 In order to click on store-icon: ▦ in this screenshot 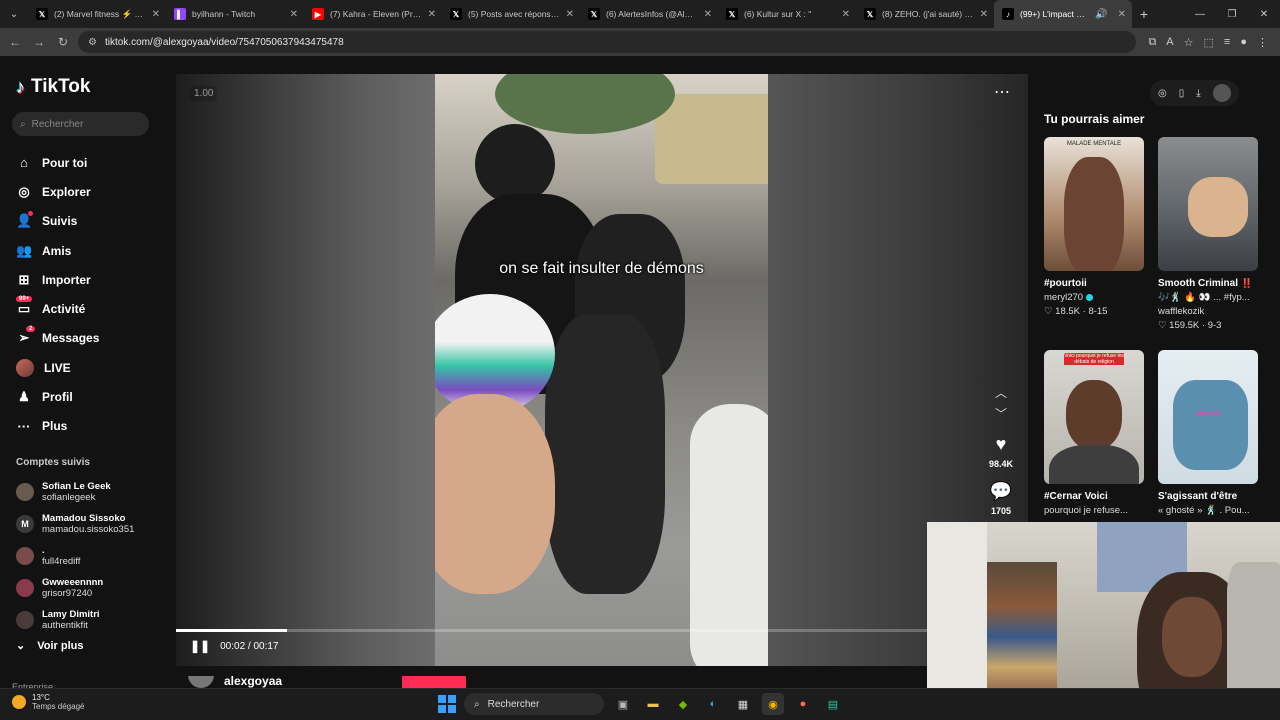, I will do `click(743, 704)`.